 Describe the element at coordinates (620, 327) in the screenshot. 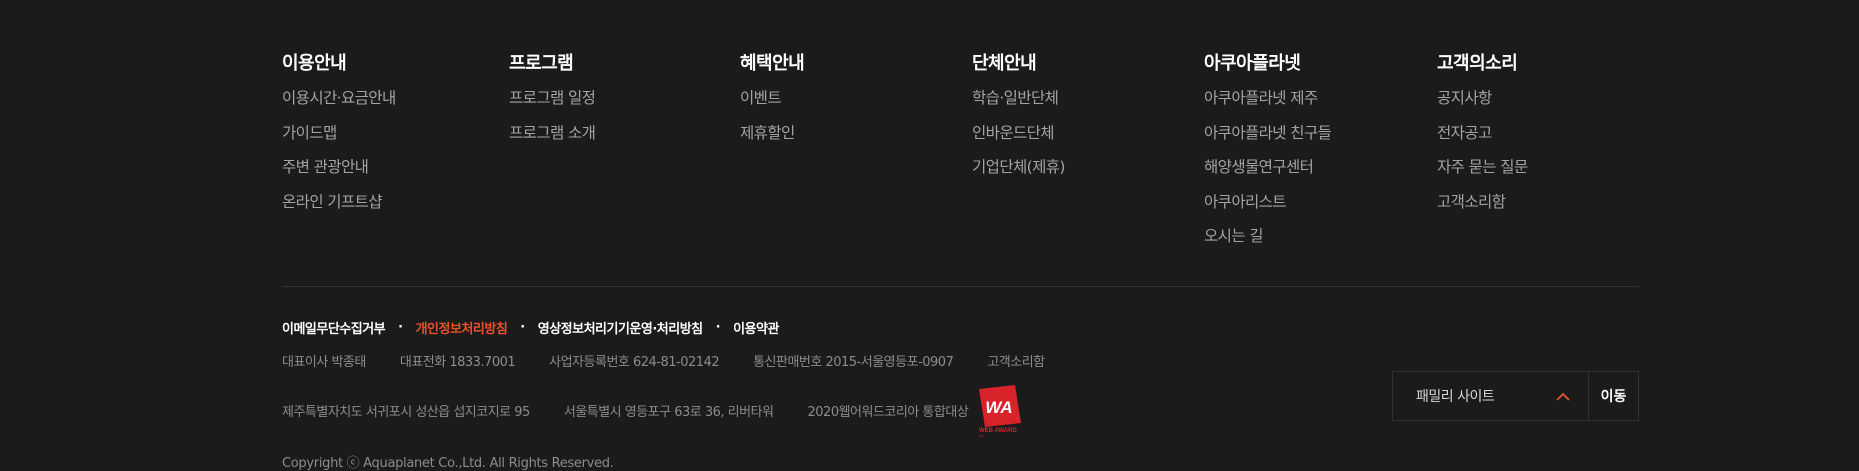

I see `cctv-policy-link: 영상정보처리기기운영·처리방침` at that location.